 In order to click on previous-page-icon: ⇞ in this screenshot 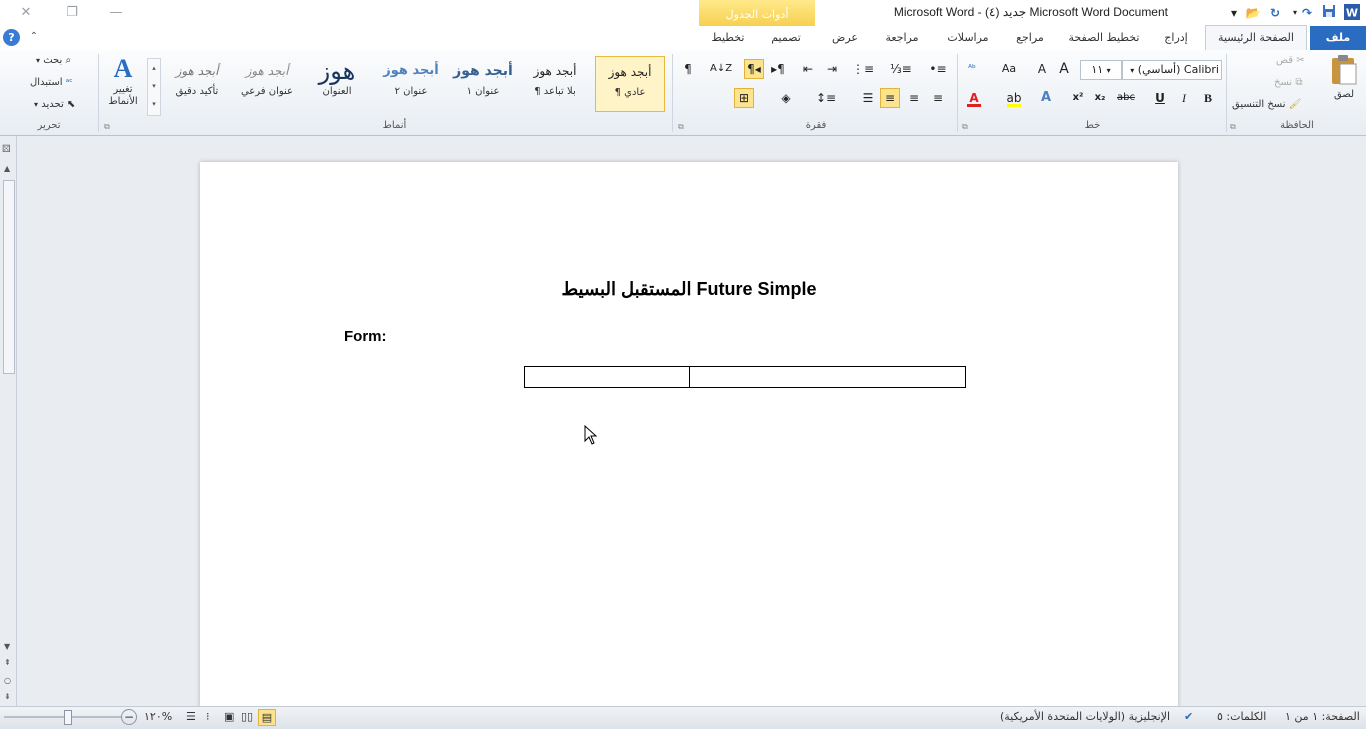, I will do `click(7, 662)`.